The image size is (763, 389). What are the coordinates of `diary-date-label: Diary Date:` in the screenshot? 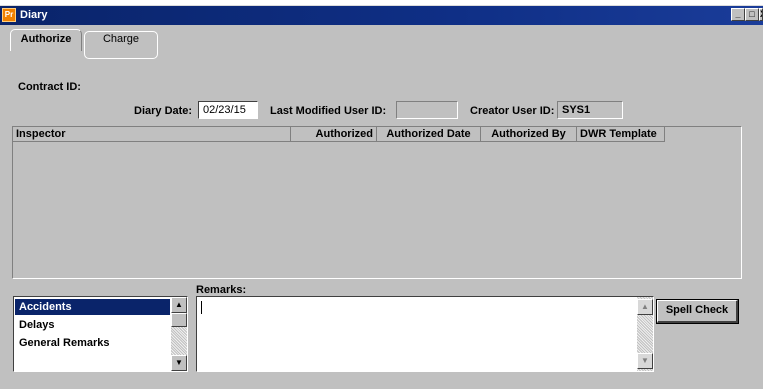 It's located at (163, 111).